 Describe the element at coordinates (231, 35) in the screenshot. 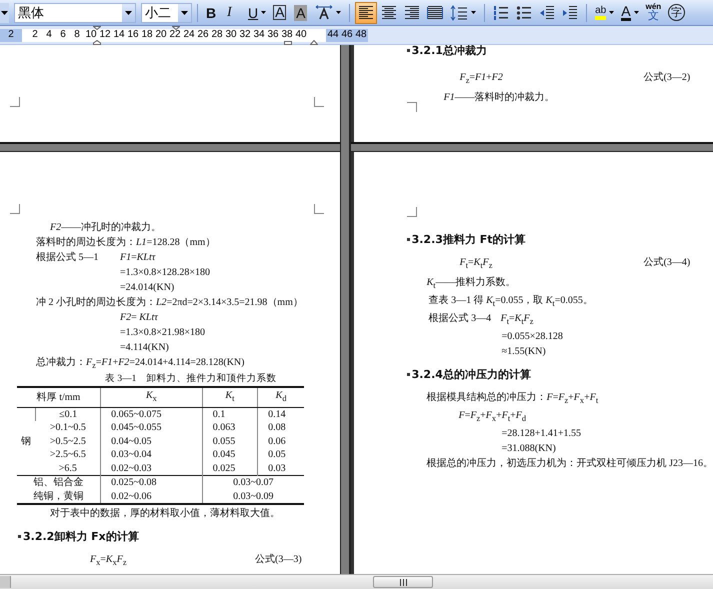

I see `ruler-number: 30` at that location.